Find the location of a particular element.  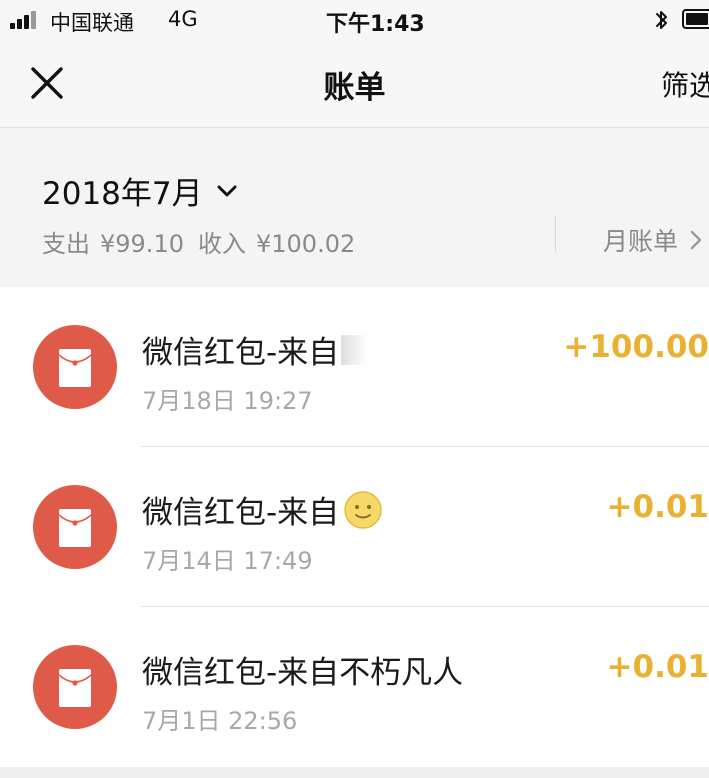

bill-time: 7月14日 17:49 is located at coordinates (227, 561).